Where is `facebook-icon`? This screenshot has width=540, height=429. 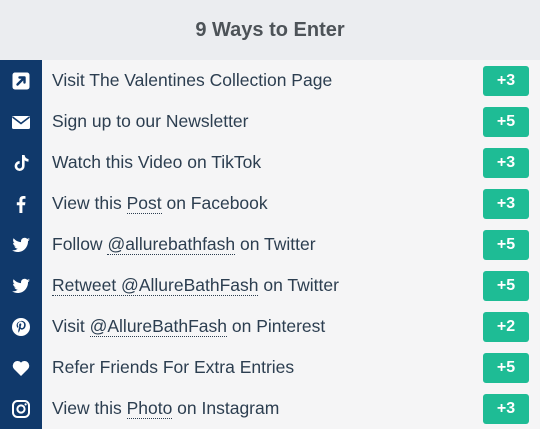 facebook-icon is located at coordinates (21, 203).